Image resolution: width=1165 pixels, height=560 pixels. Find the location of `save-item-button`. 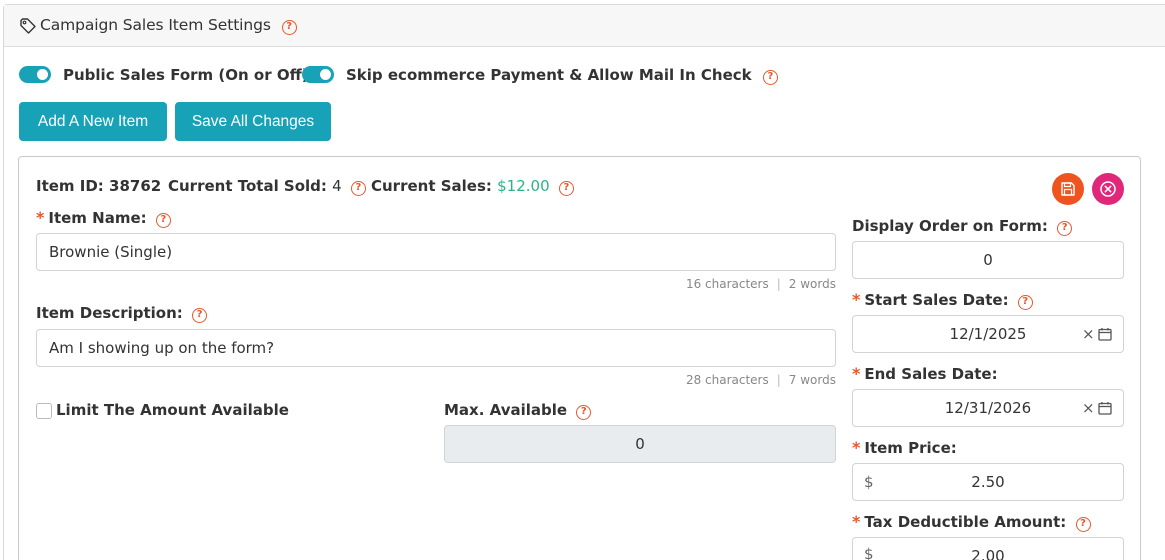

save-item-button is located at coordinates (1068, 189).